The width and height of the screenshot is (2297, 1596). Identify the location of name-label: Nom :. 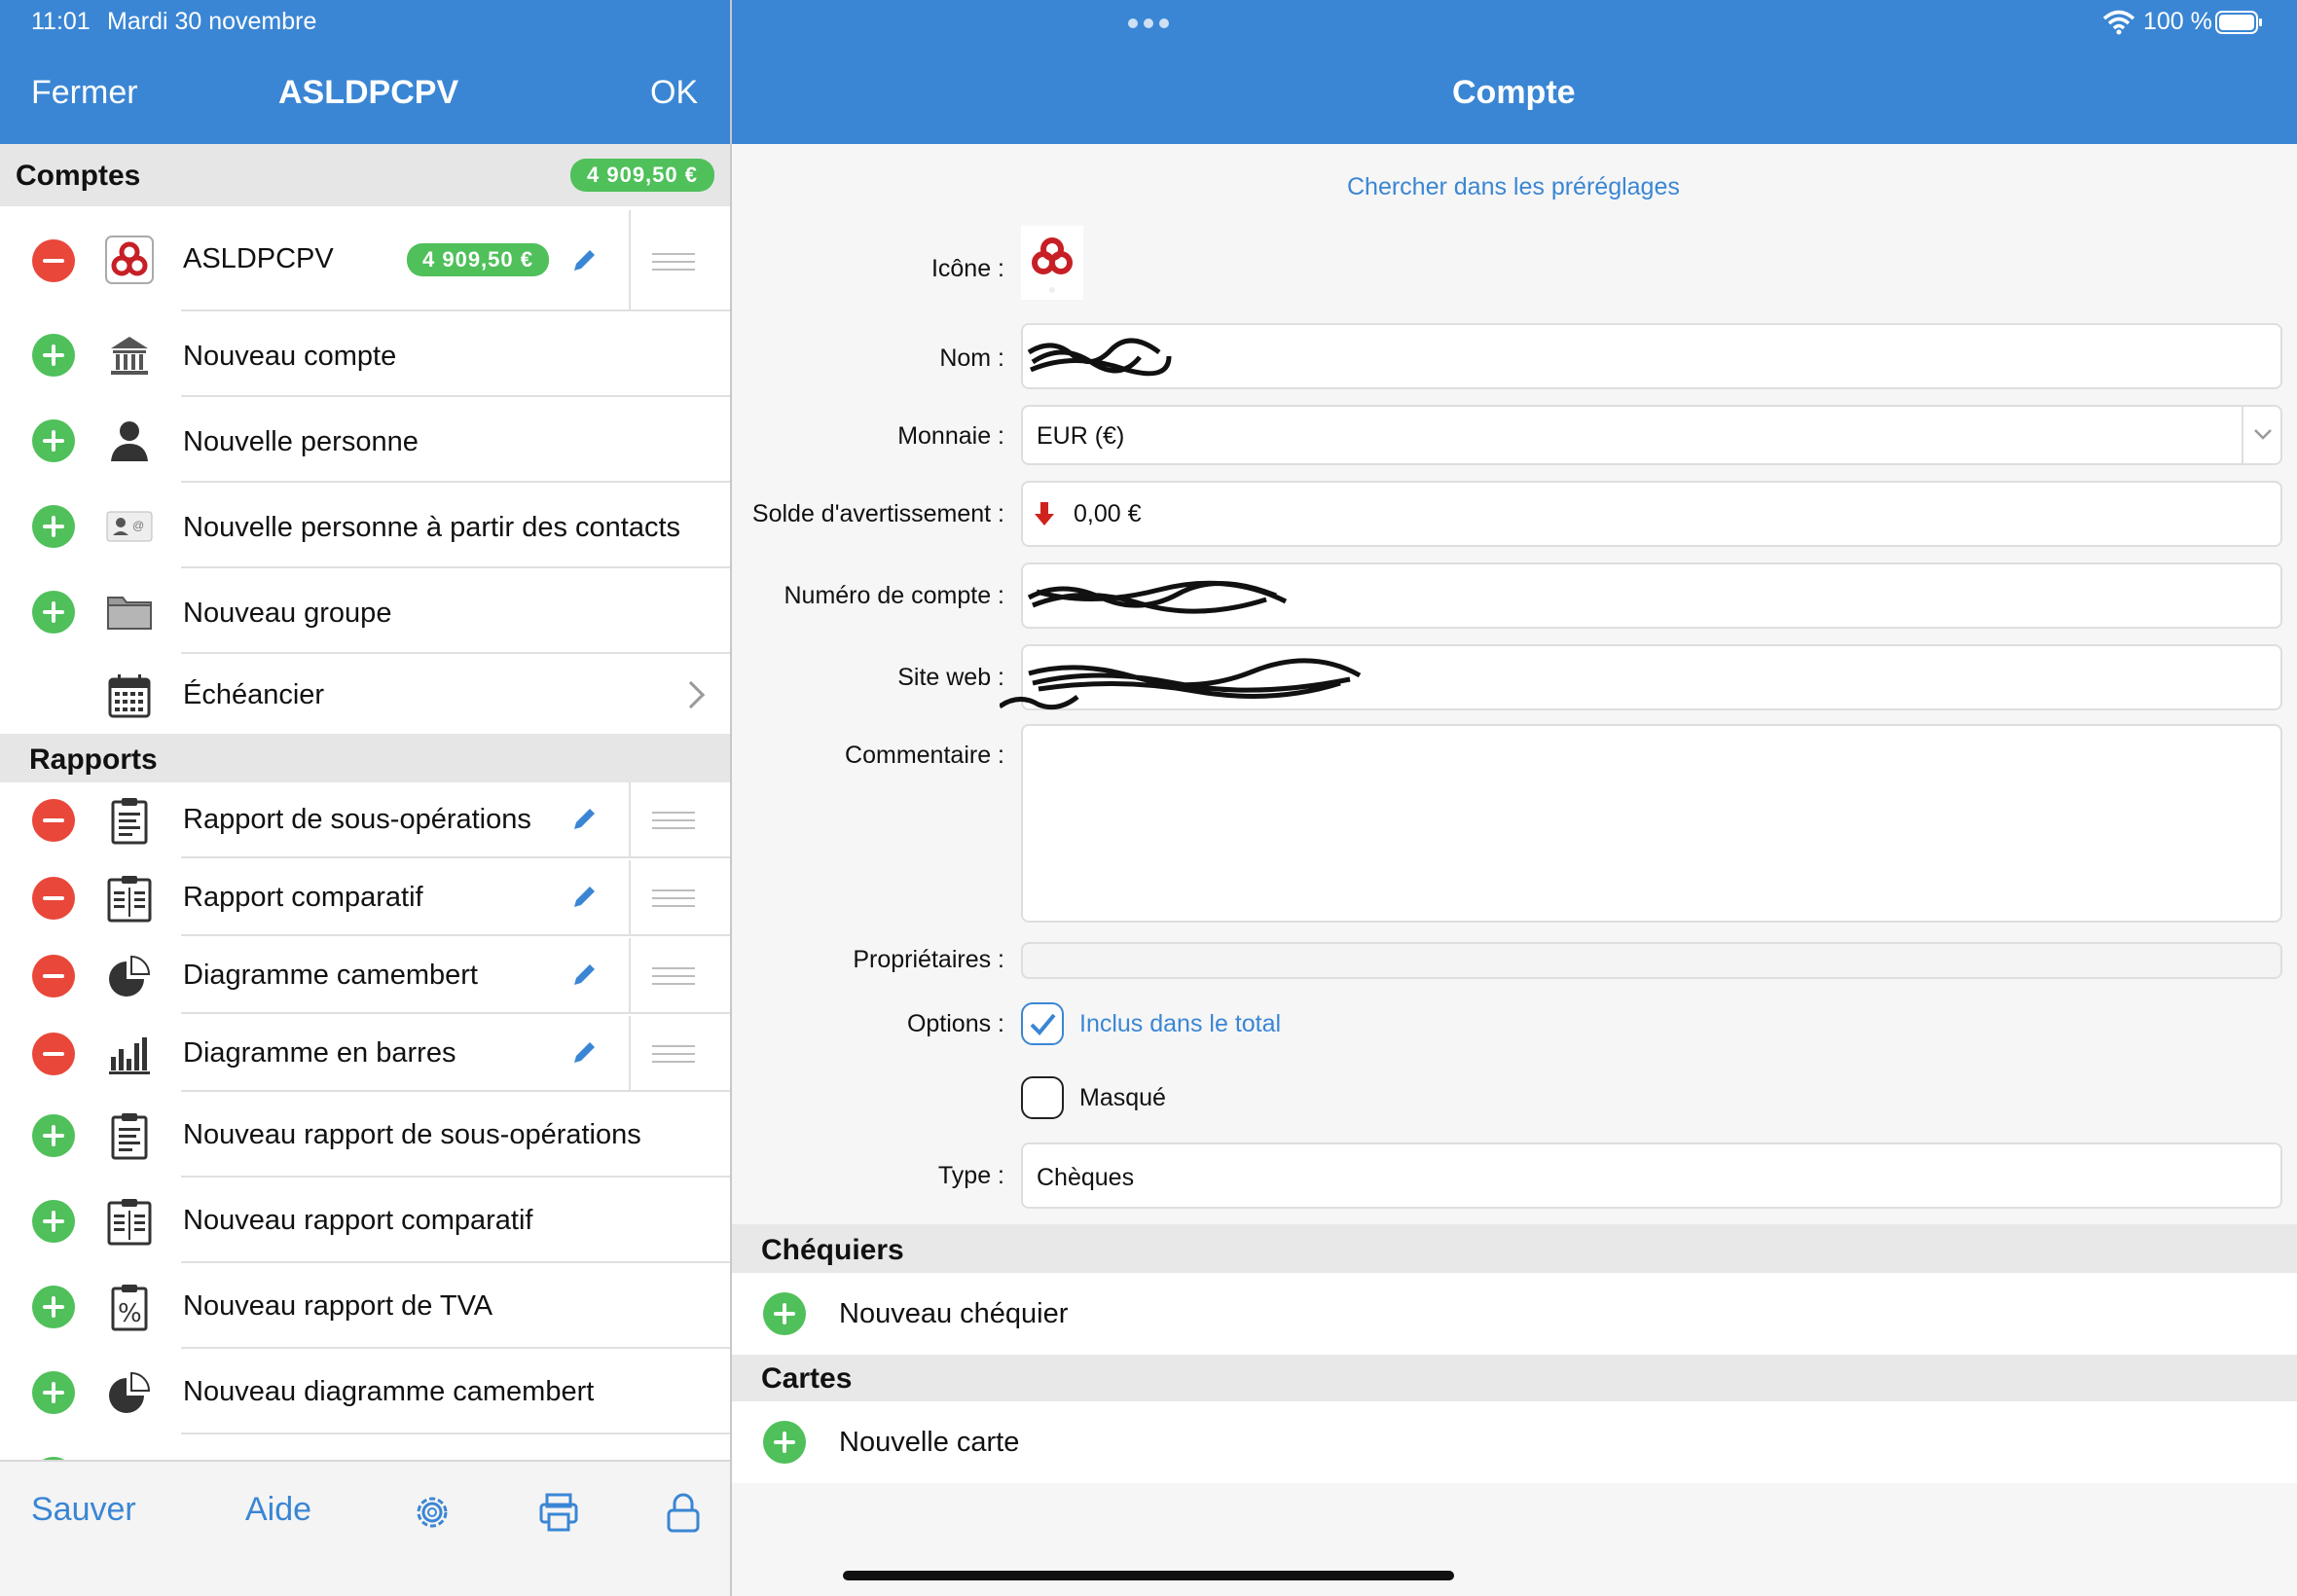
(971, 359).